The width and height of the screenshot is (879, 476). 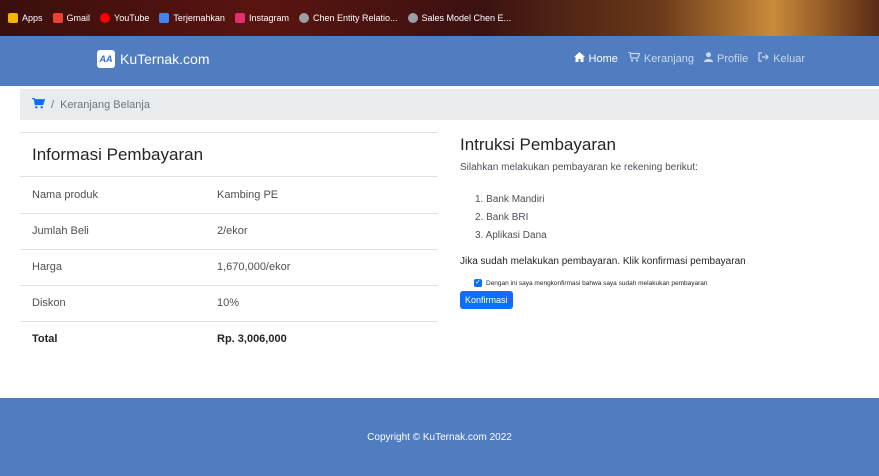 I want to click on nav-profile-label: Profile, so click(x=733, y=58).